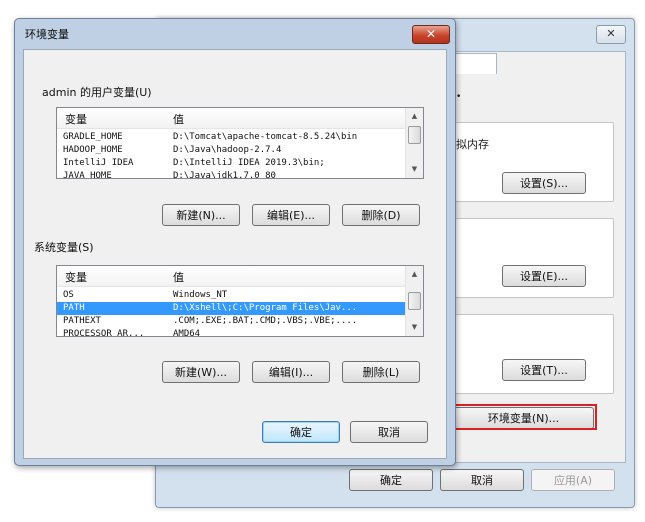 The image size is (645, 522). What do you see at coordinates (227, 150) in the screenshot?
I see `variable-value: D:\Java\hadoop-2.7.4` at bounding box center [227, 150].